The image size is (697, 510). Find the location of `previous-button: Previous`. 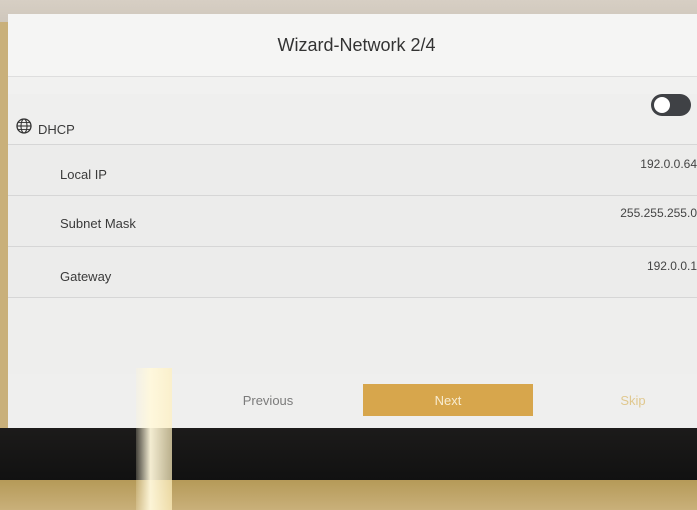

previous-button: Previous is located at coordinates (268, 400).